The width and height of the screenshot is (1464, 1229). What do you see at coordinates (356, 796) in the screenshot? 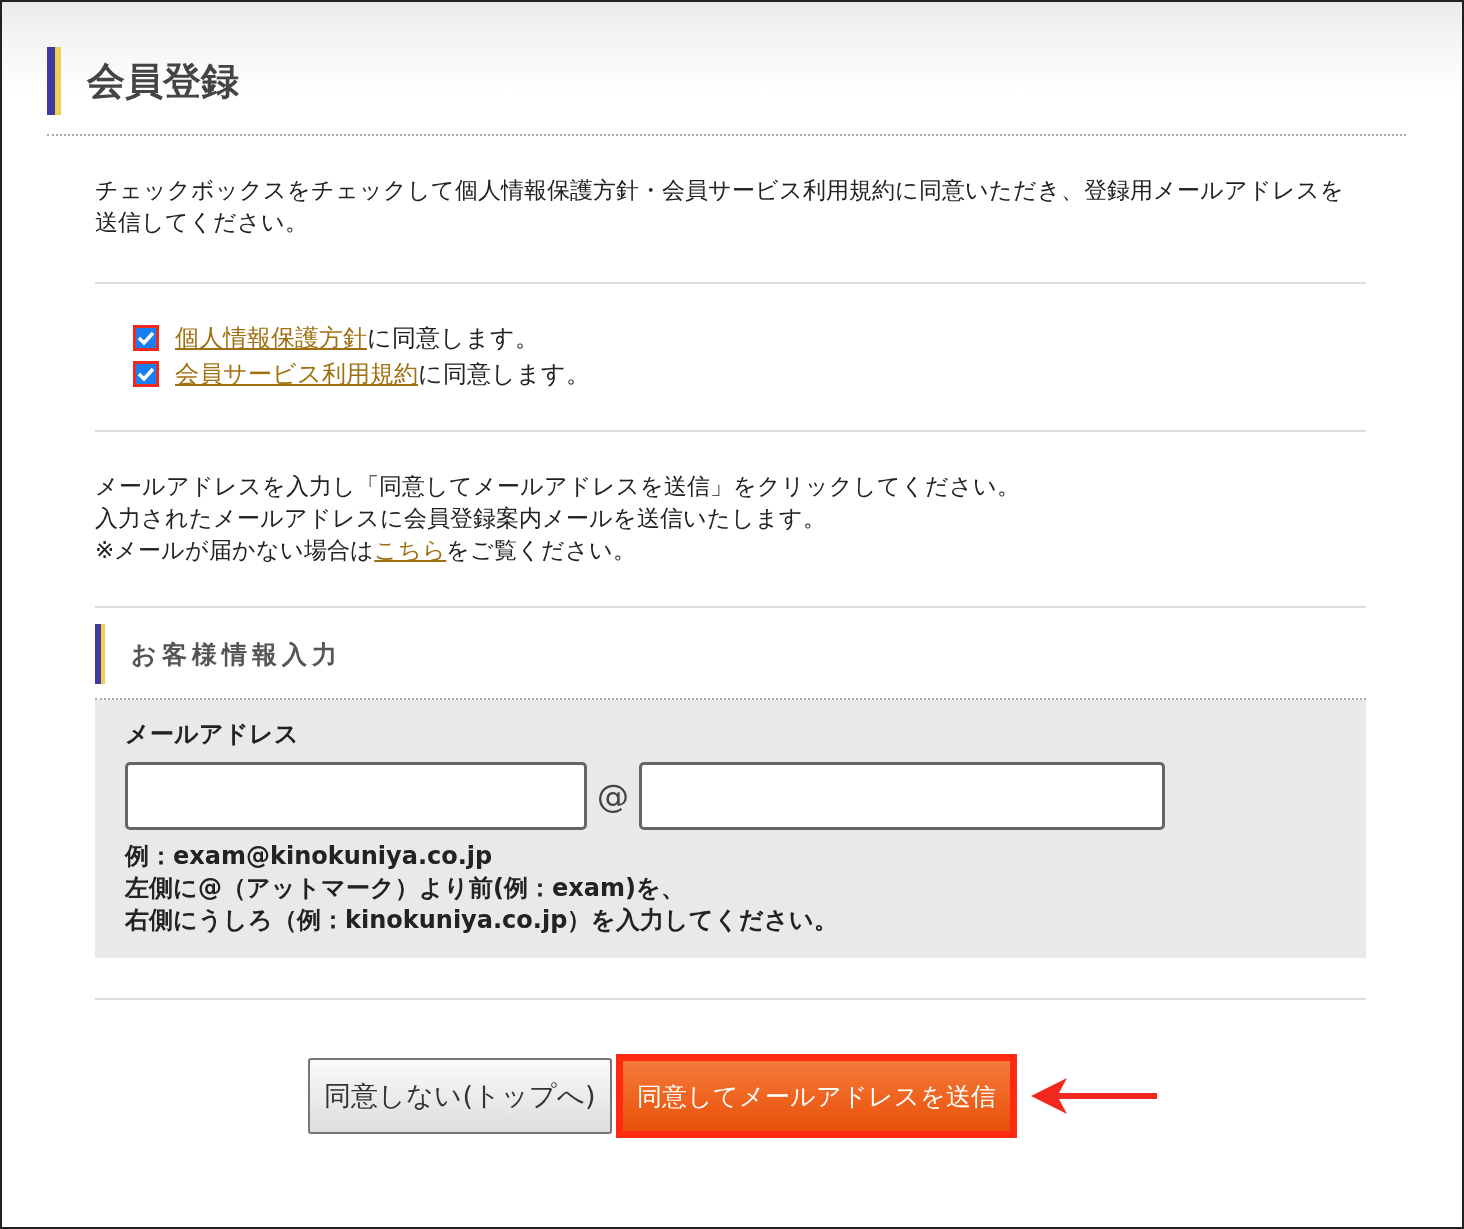
I see `email-local-input` at bounding box center [356, 796].